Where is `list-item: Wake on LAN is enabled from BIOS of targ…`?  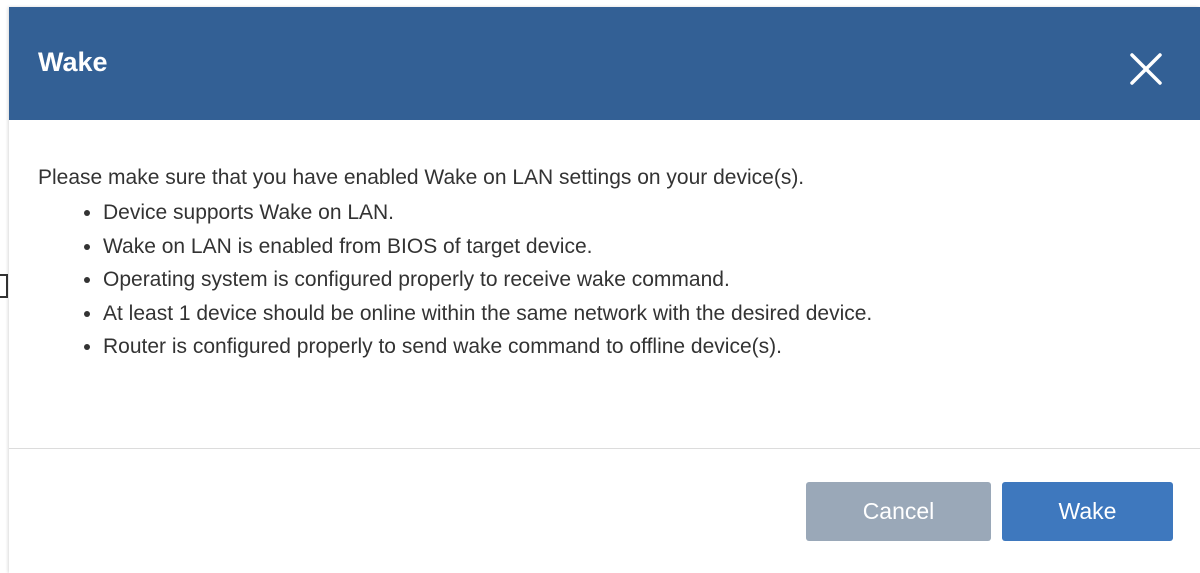 list-item: Wake on LAN is enabled from BIOS of targ… is located at coordinates (478, 247).